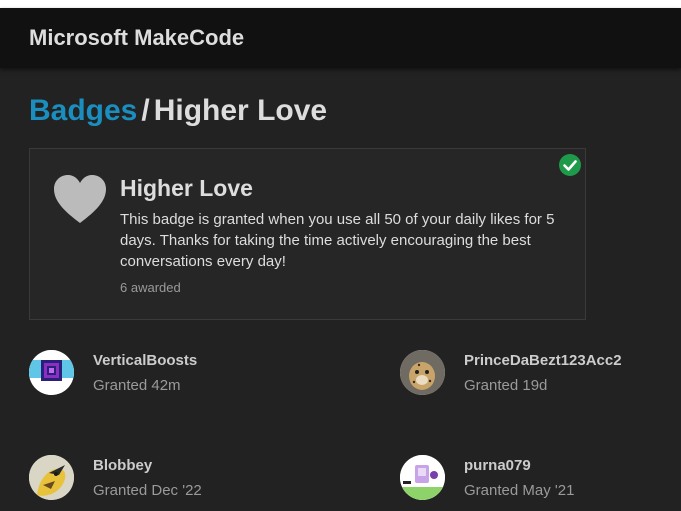 This screenshot has width=681, height=511. What do you see at coordinates (179, 480) in the screenshot?
I see `grantee-card: Blobbey Granted Dec '22` at bounding box center [179, 480].